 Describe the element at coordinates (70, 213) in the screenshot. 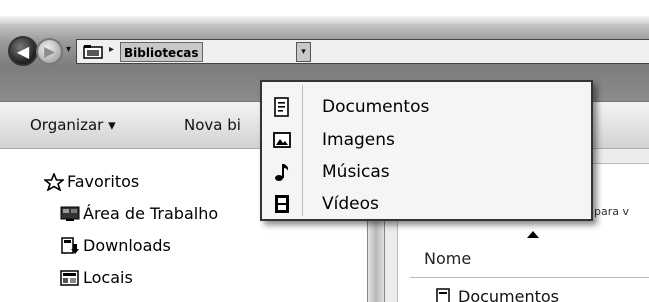

I see `desktop-icon` at that location.